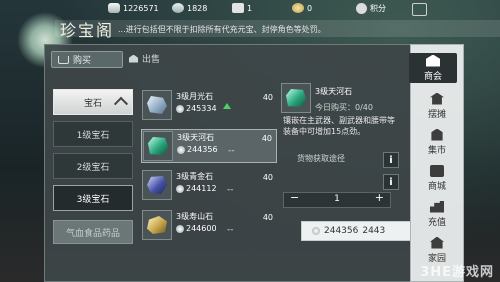 The width and height of the screenshot is (500, 282). I want to click on category-gem-level3: 3级宝石, so click(93, 198).